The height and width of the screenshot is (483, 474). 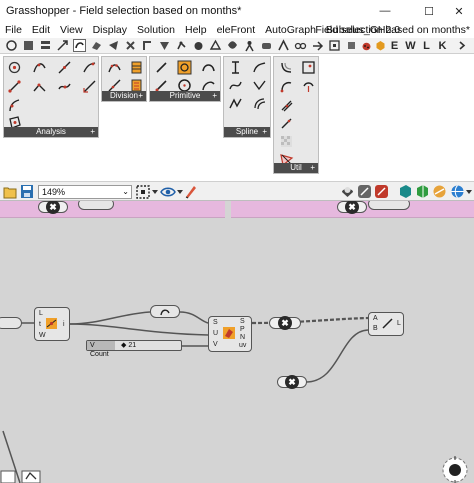 I want to click on discontinuity-icon, so click(x=39, y=86).